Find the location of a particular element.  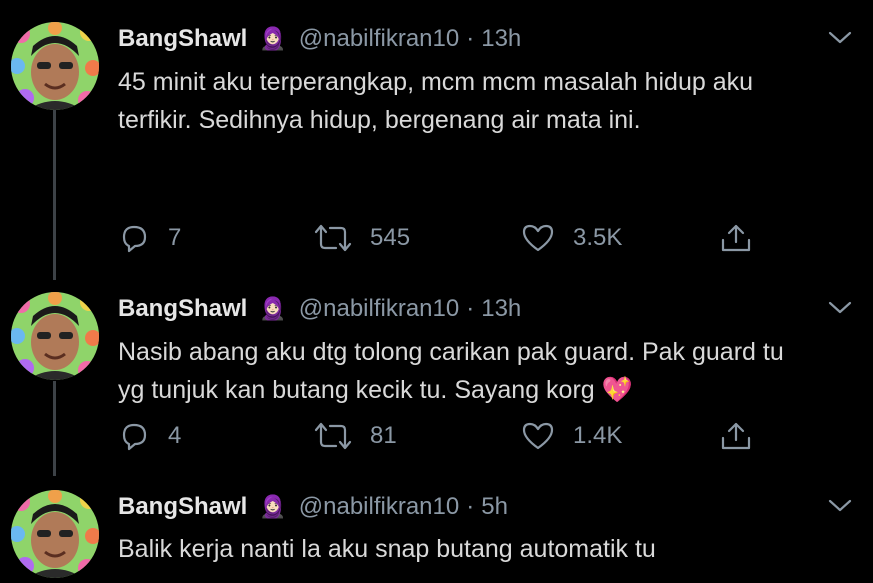

like-button: 3.5K is located at coordinates (571, 238).